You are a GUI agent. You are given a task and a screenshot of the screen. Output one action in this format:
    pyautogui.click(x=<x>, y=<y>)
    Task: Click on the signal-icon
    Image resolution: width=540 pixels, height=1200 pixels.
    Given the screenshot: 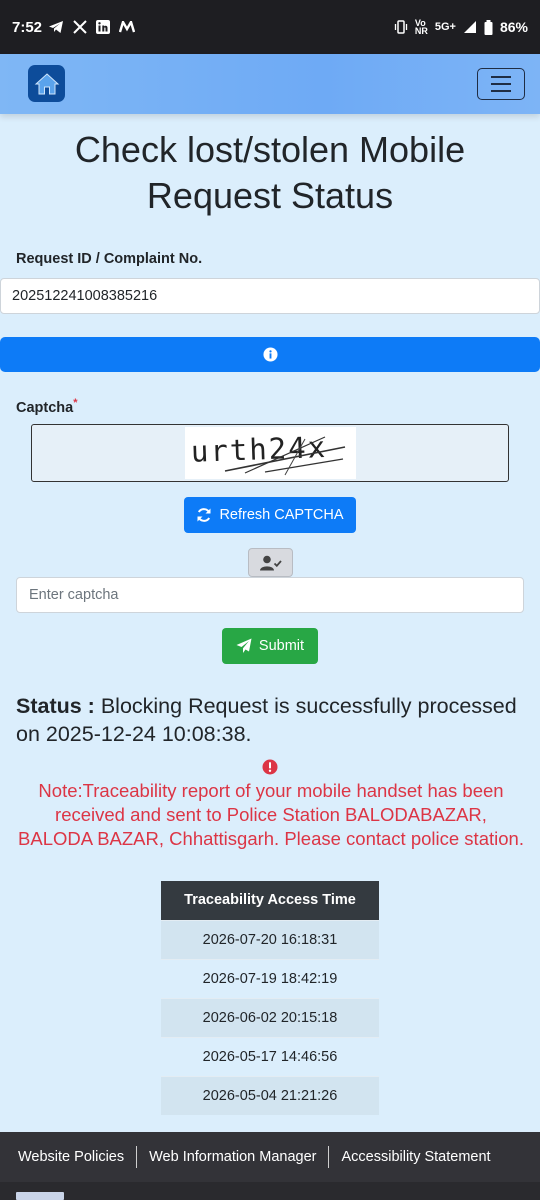 What is the action you would take?
    pyautogui.click(x=469, y=27)
    